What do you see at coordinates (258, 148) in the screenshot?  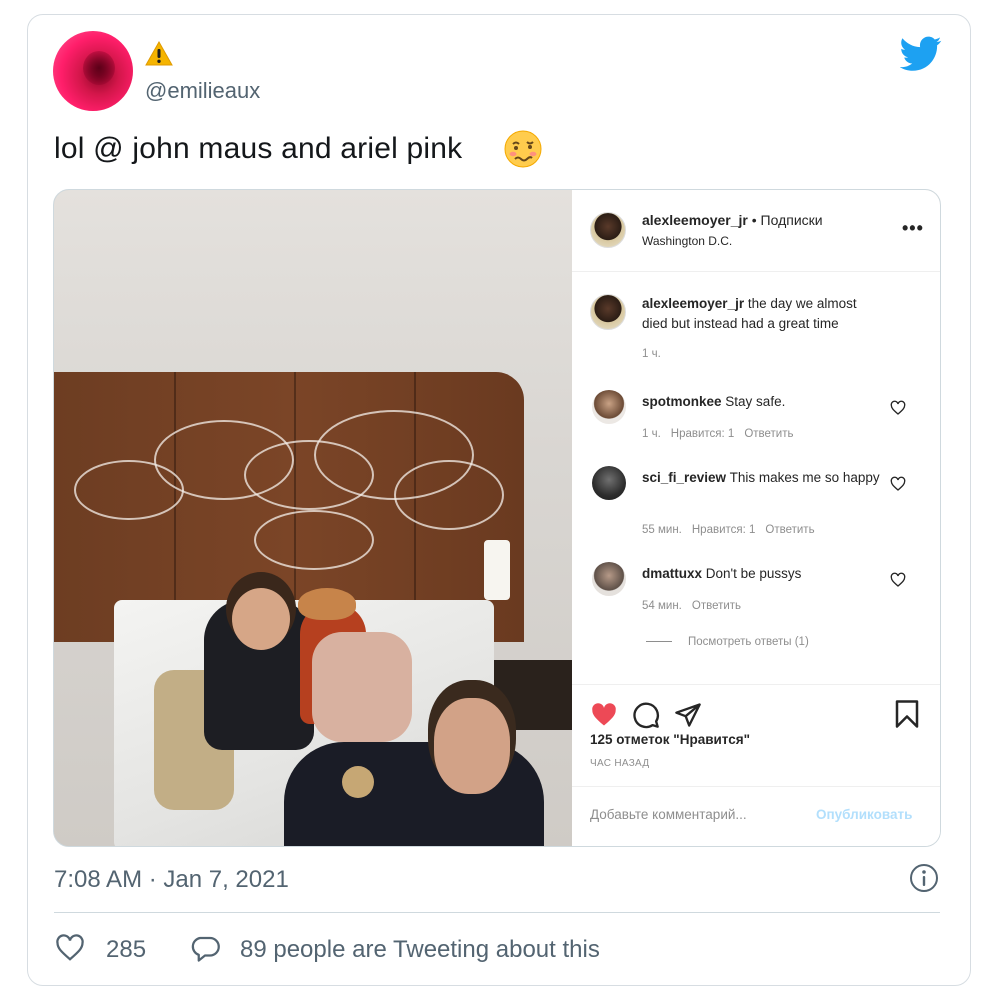 I see `tweet-text: lol @ john maus and ariel pink` at bounding box center [258, 148].